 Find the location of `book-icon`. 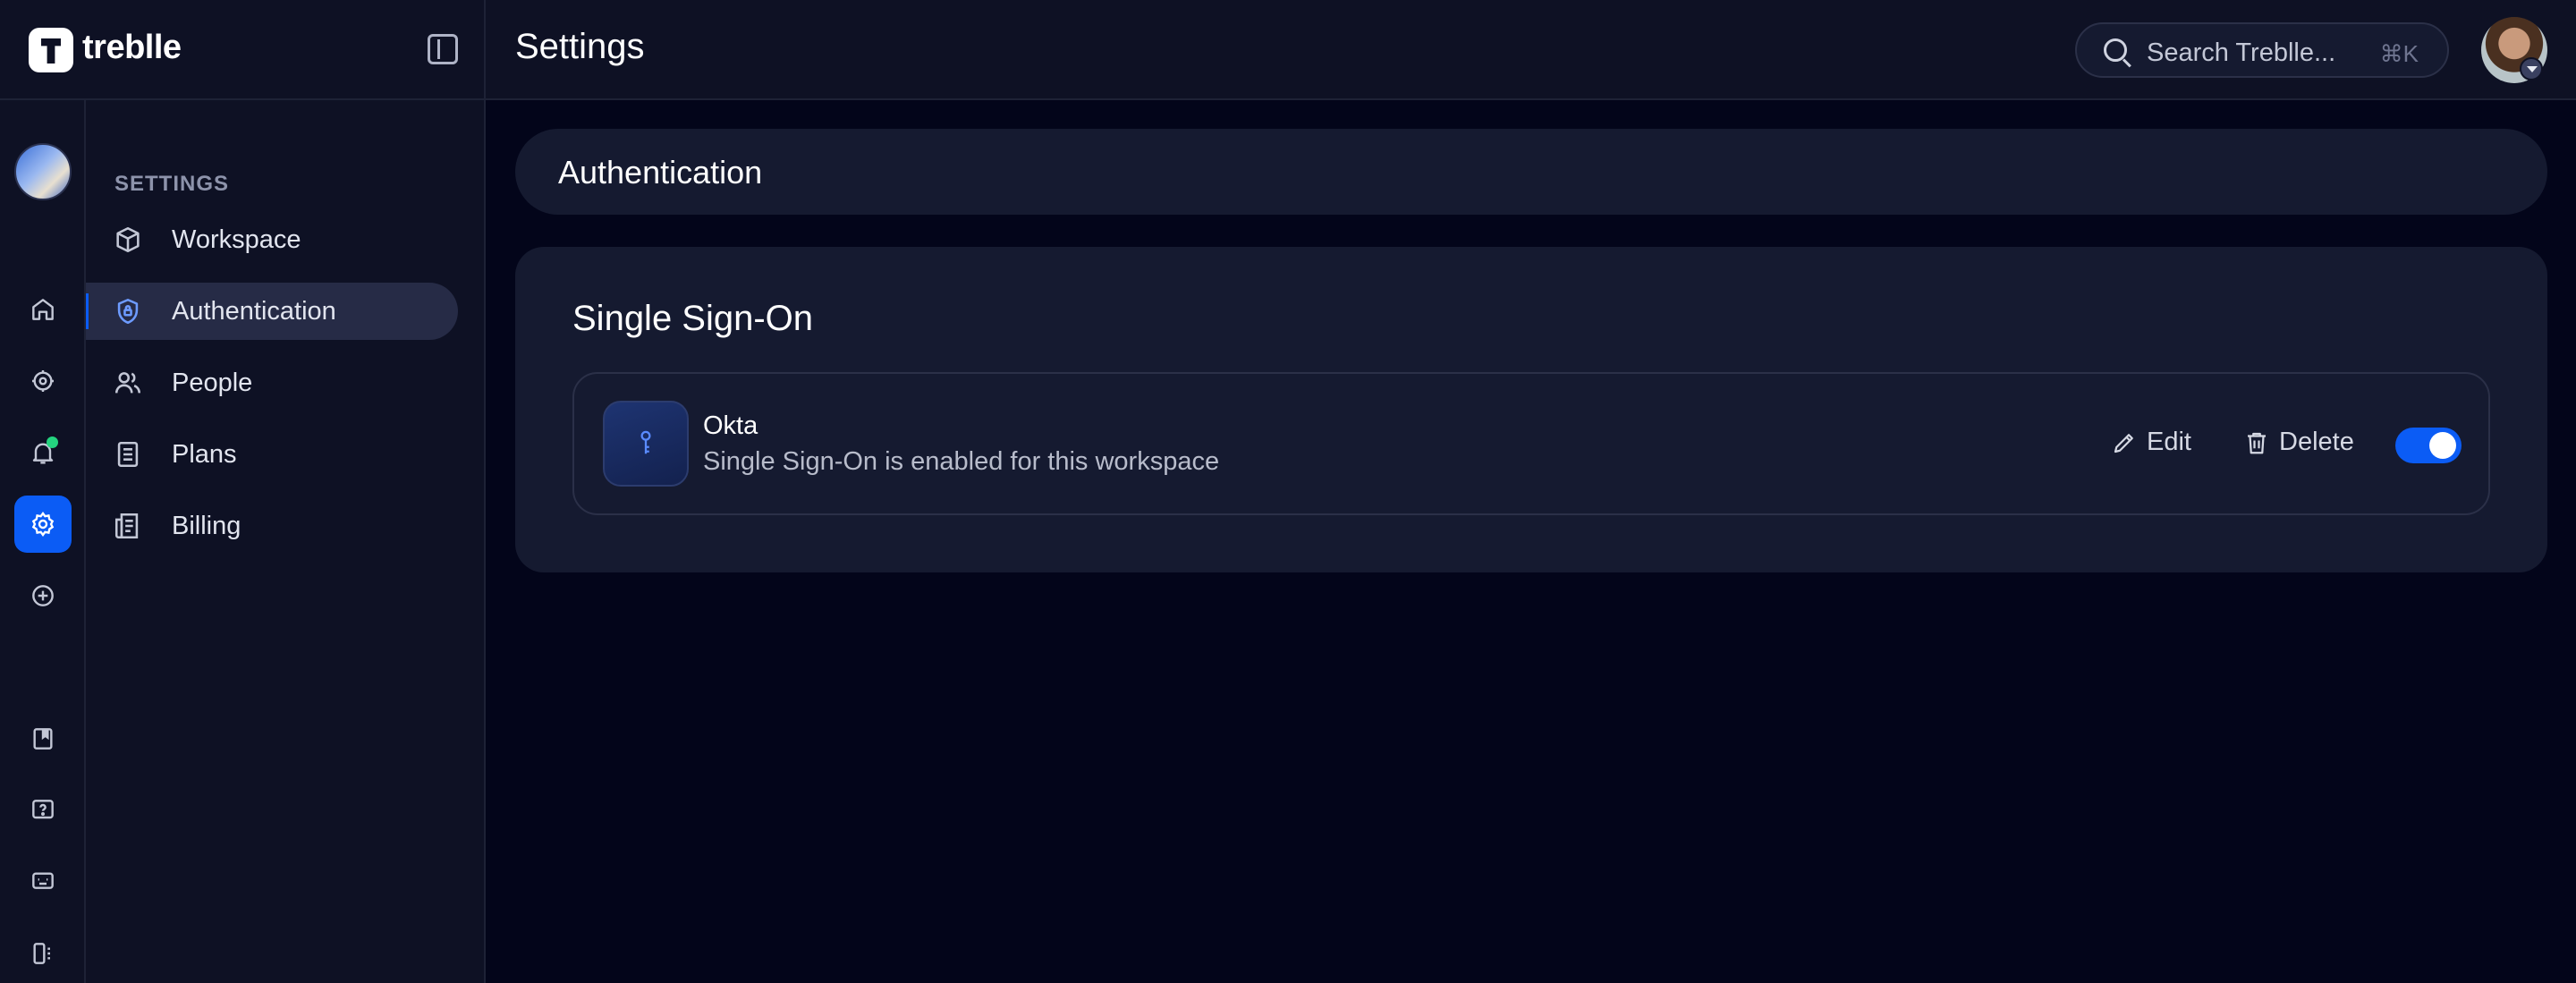

book-icon is located at coordinates (43, 739).